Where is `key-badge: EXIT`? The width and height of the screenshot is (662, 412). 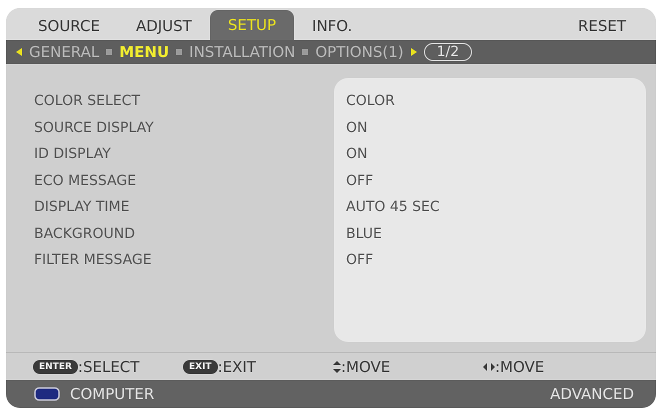 key-badge: EXIT is located at coordinates (200, 367).